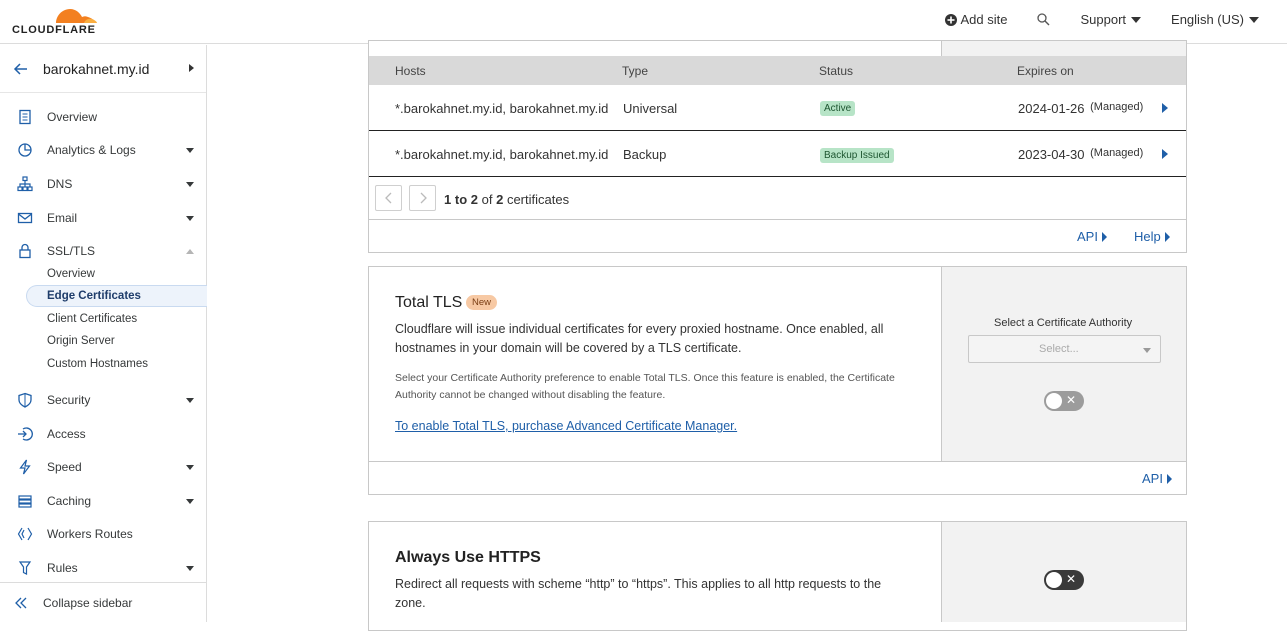  Describe the element at coordinates (502, 154) in the screenshot. I see `cert-hosts: *.barokahnet.my.id, barokahnet.my.id` at that location.